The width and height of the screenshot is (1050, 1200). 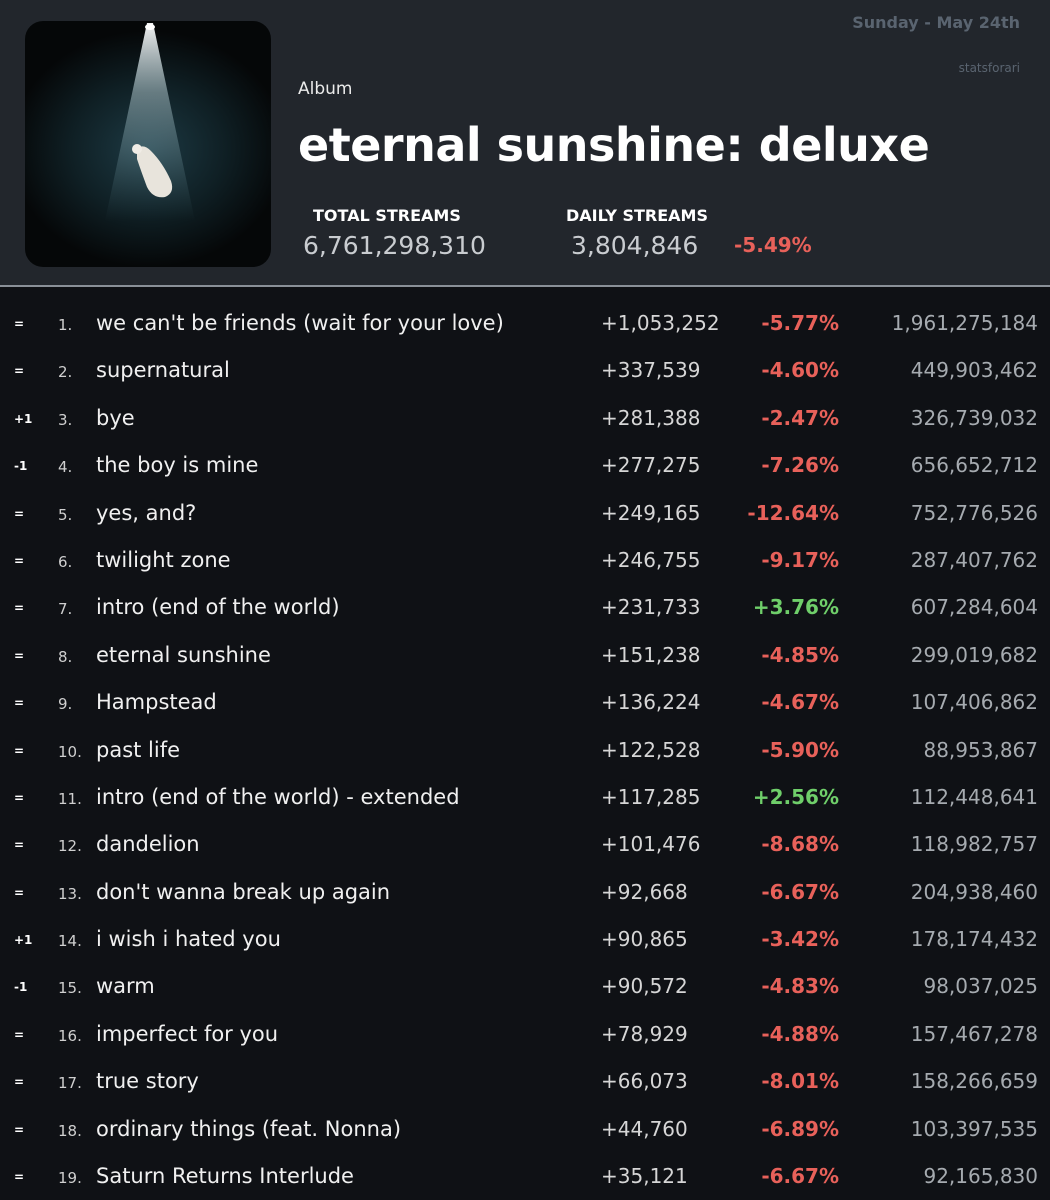 What do you see at coordinates (218, 607) in the screenshot?
I see `track-name: intro (end of the world)` at bounding box center [218, 607].